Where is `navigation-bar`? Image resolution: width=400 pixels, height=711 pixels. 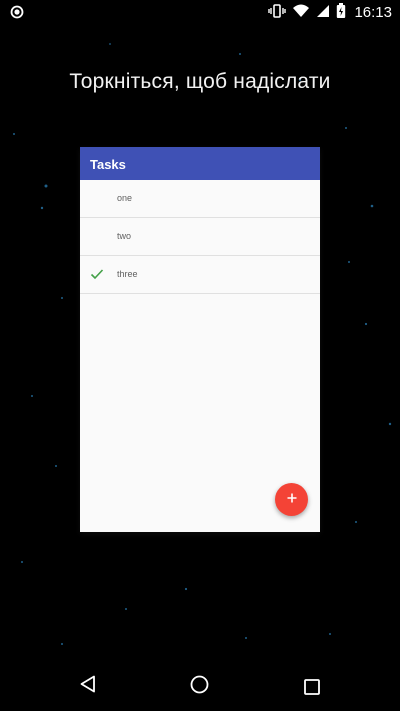 navigation-bar is located at coordinates (200, 683).